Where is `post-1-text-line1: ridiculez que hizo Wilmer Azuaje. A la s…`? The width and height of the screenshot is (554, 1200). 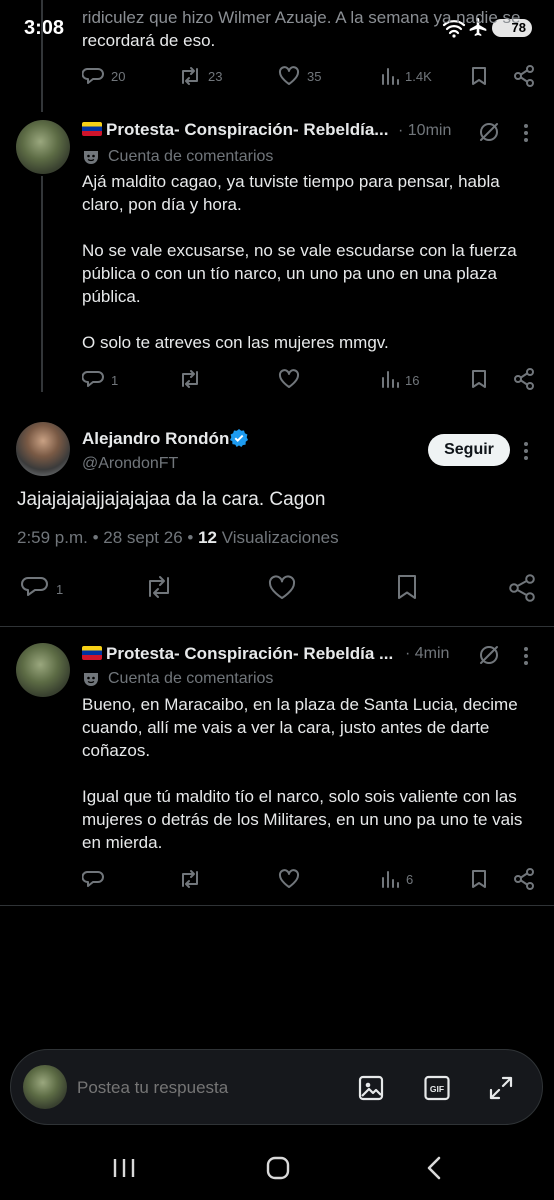 post-1-text-line1: ridiculez que hizo Wilmer Azuaje. A la s… is located at coordinates (301, 17).